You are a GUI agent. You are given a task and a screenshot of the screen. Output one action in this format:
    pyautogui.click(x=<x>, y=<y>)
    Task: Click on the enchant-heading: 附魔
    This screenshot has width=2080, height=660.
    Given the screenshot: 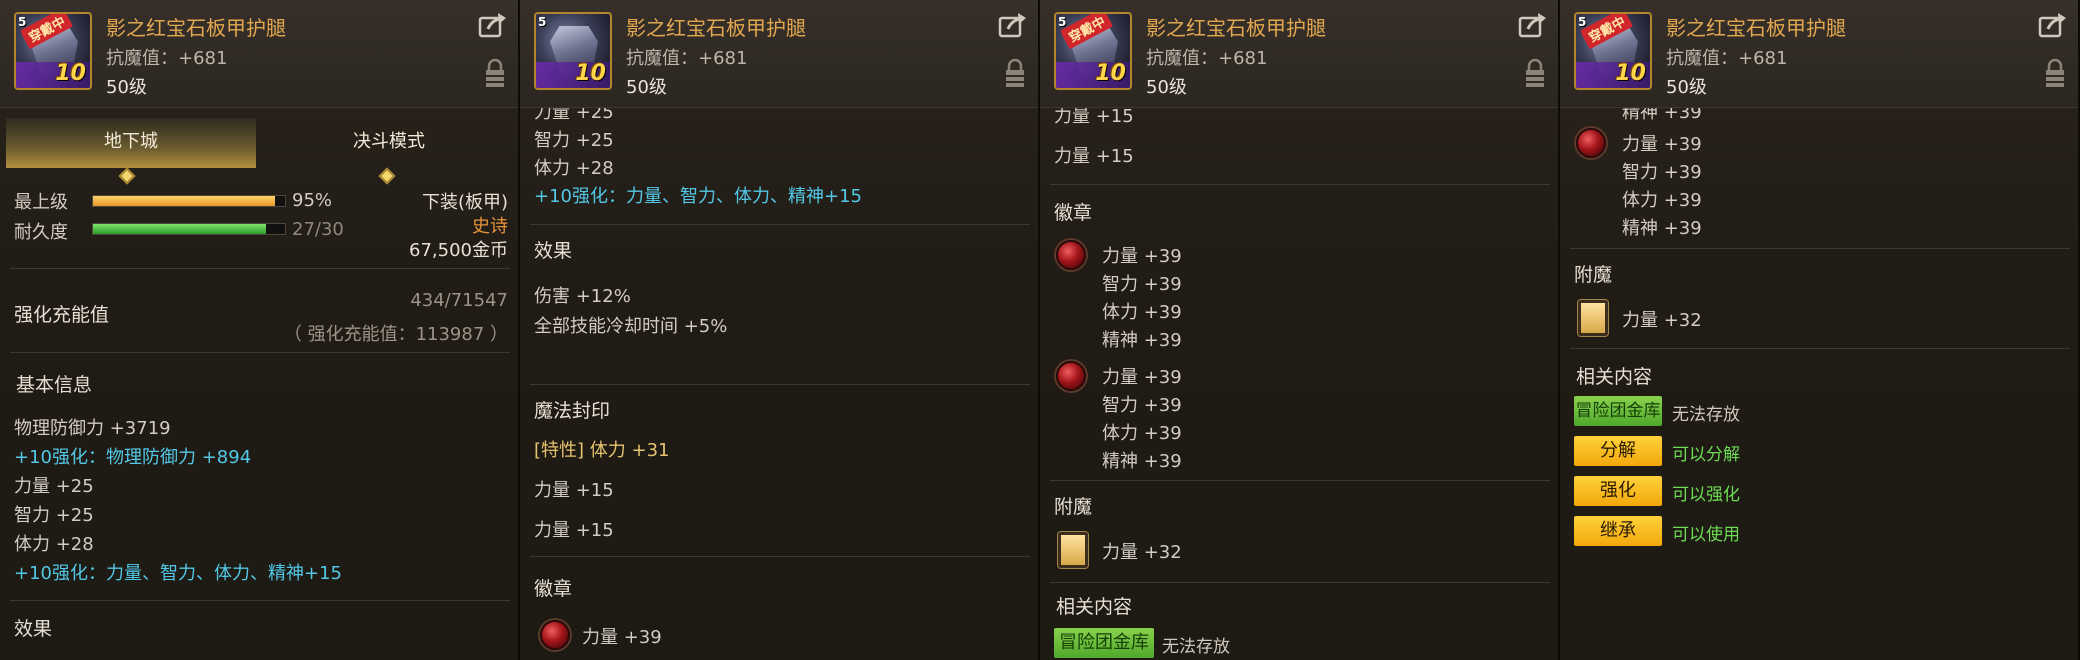 What is the action you would take?
    pyautogui.click(x=1073, y=507)
    